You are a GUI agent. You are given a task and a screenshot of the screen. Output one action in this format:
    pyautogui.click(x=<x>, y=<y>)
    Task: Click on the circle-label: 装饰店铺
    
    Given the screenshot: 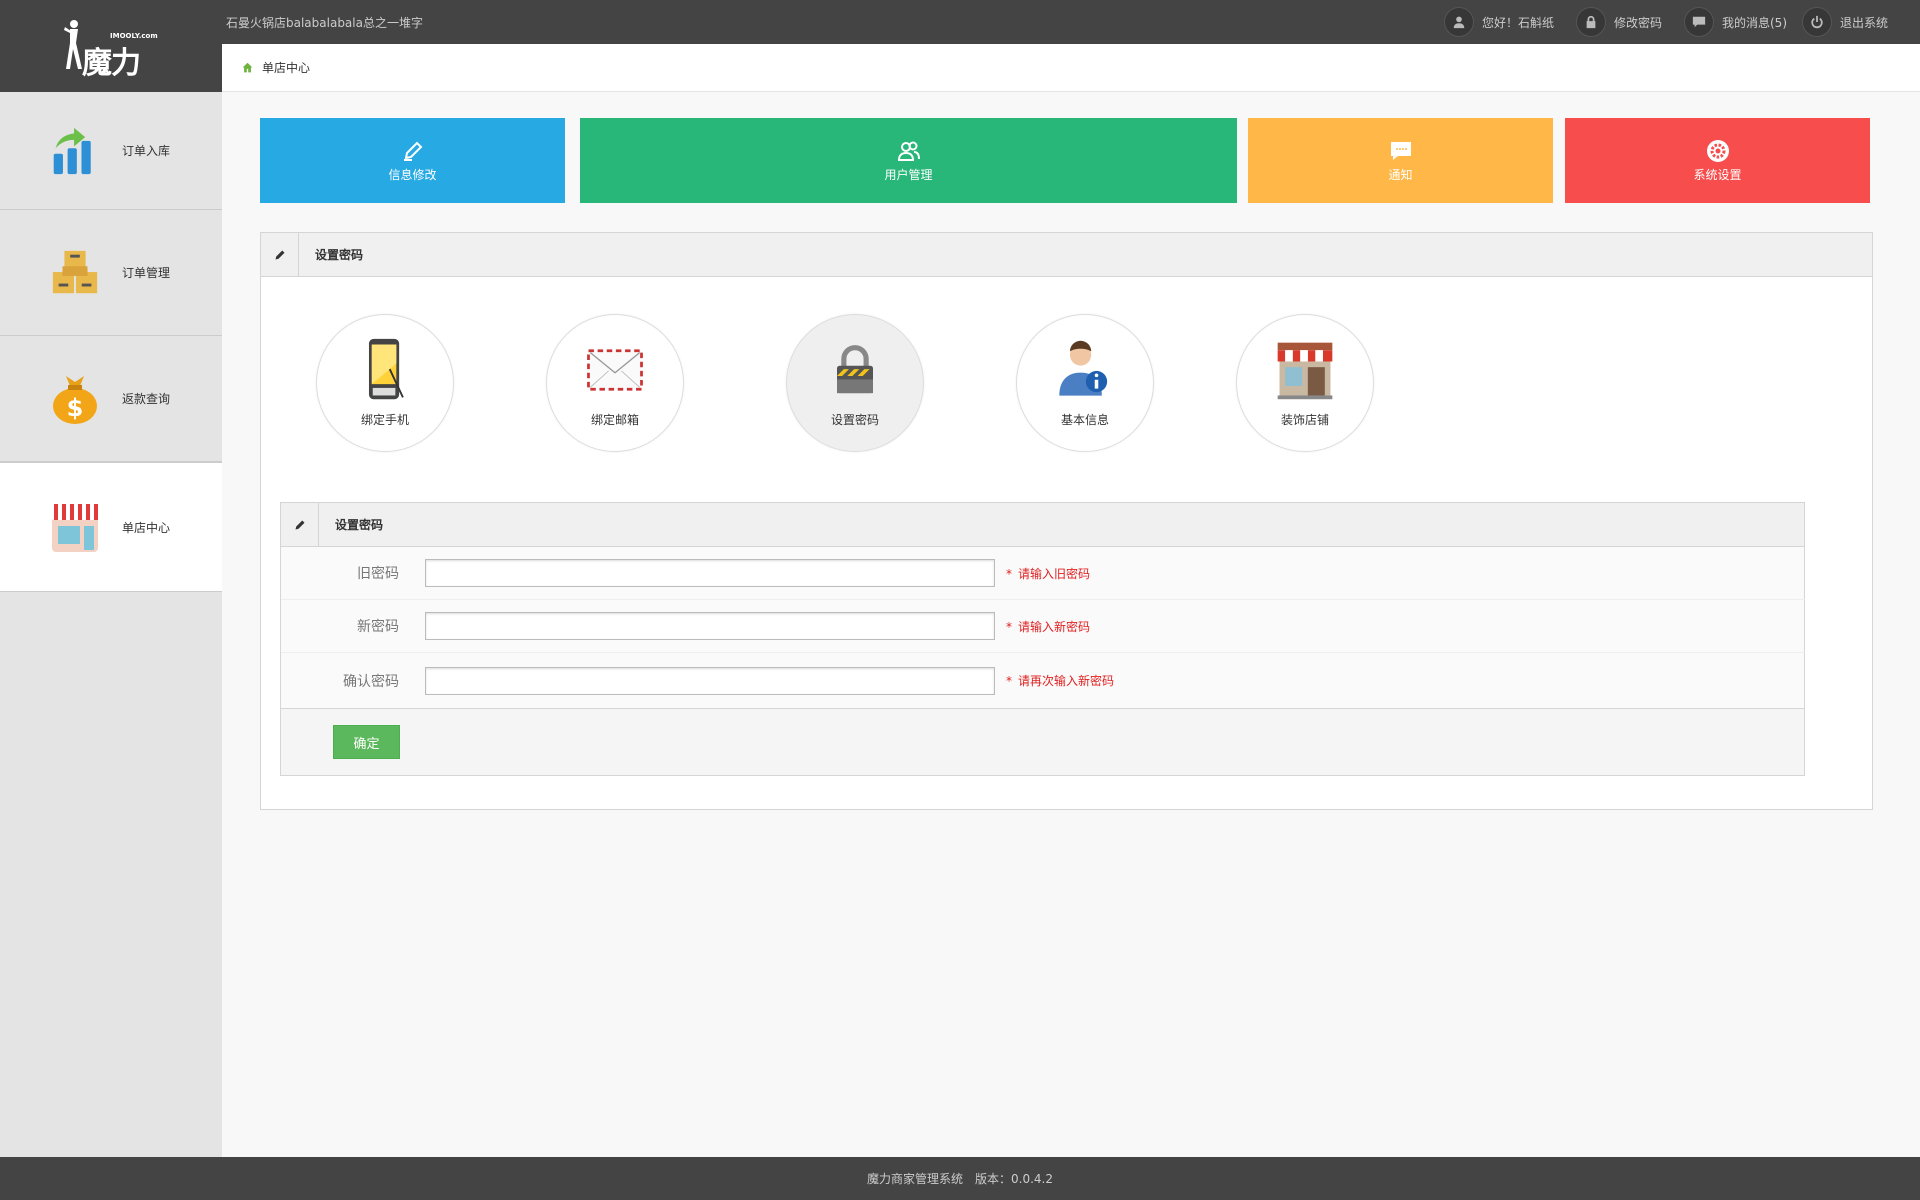 What is the action you would take?
    pyautogui.click(x=1304, y=420)
    